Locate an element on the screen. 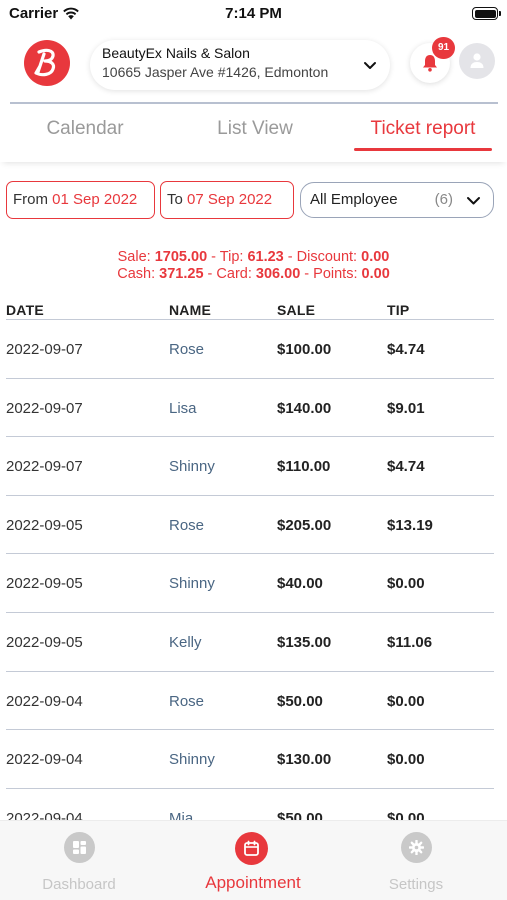 This screenshot has width=507, height=900. clock: 7:14 PM is located at coordinates (253, 13).